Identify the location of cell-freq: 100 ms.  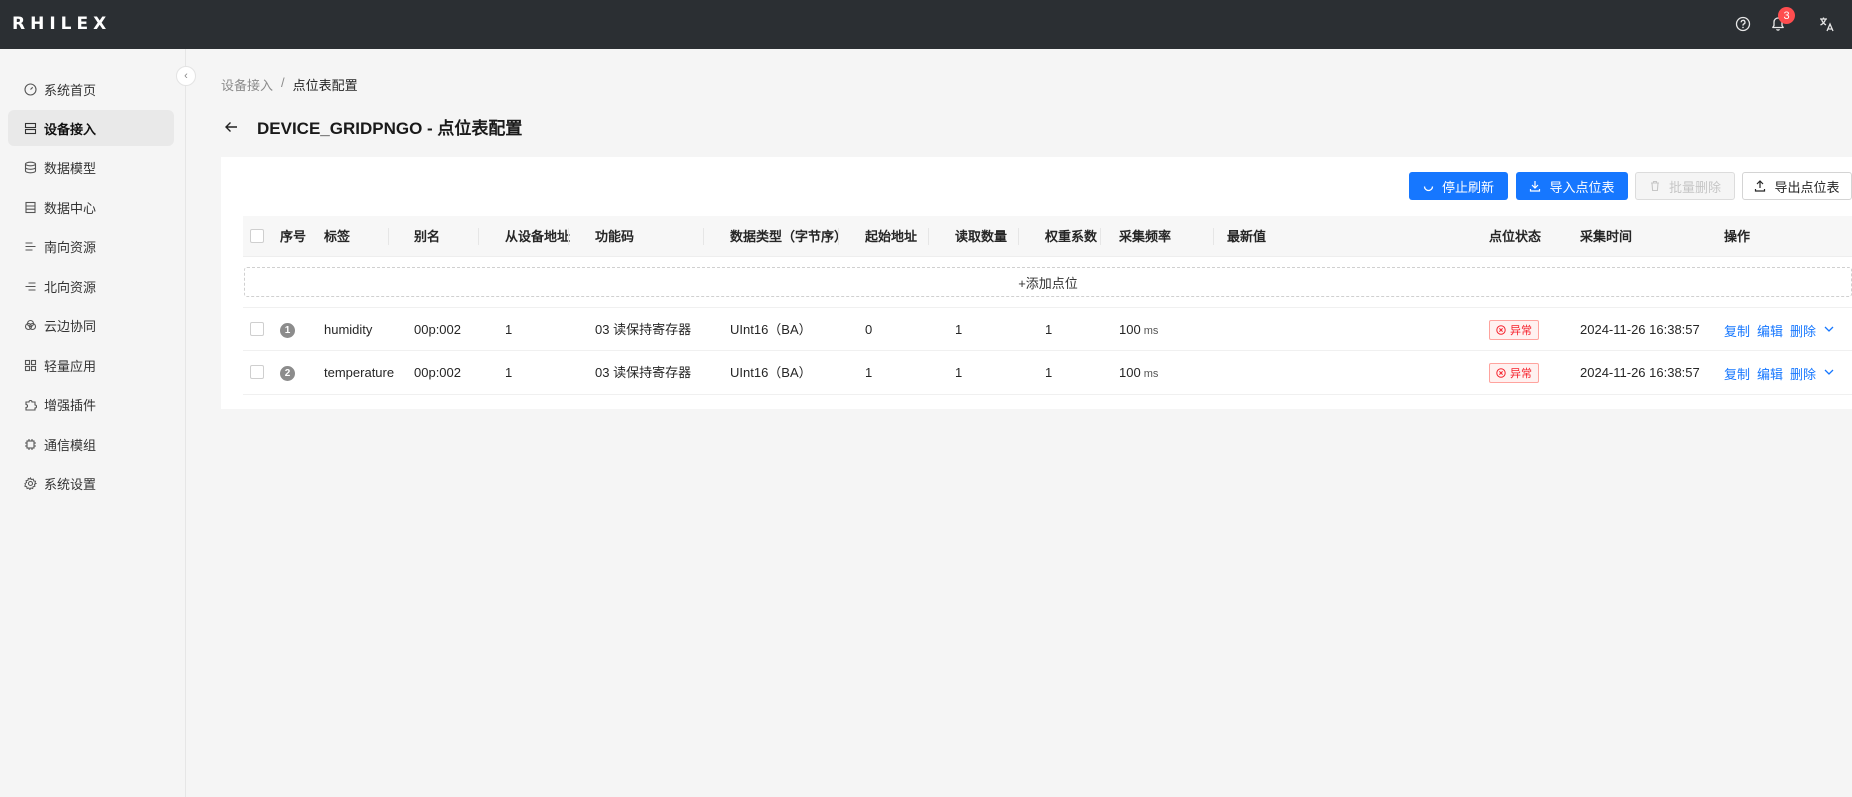
(1138, 330).